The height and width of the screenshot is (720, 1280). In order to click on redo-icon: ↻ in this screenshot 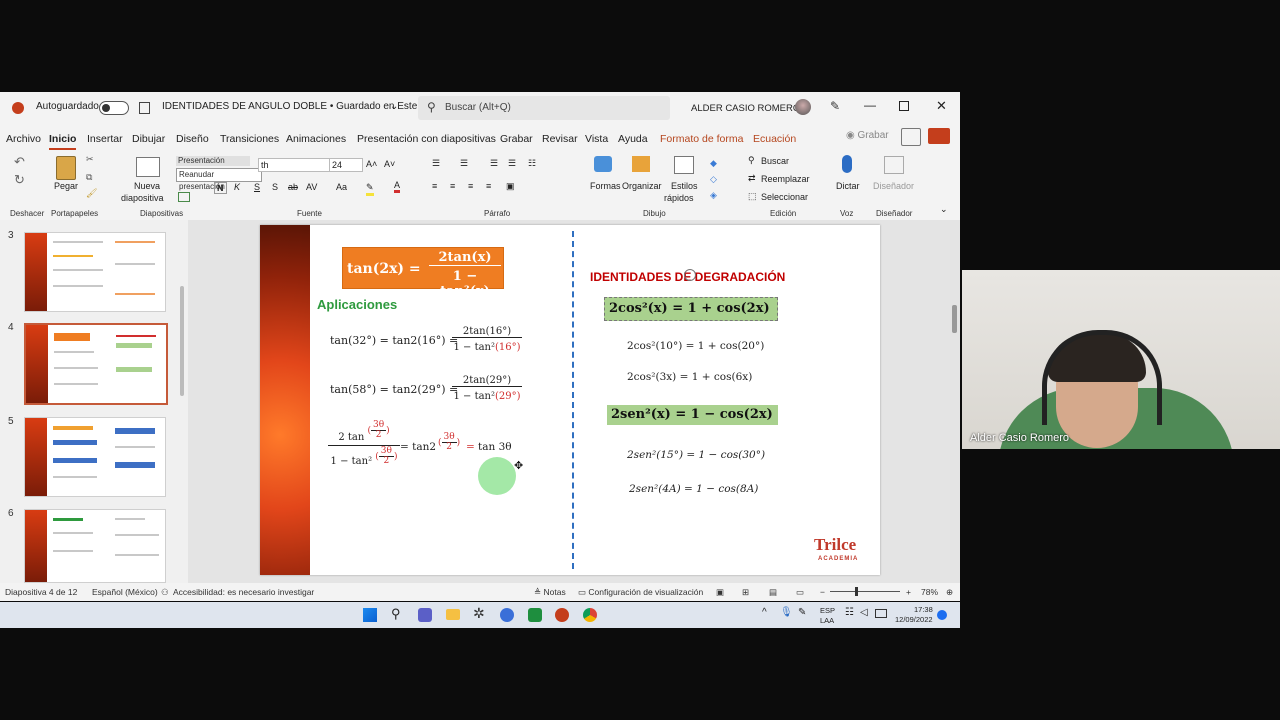, I will do `click(19, 180)`.